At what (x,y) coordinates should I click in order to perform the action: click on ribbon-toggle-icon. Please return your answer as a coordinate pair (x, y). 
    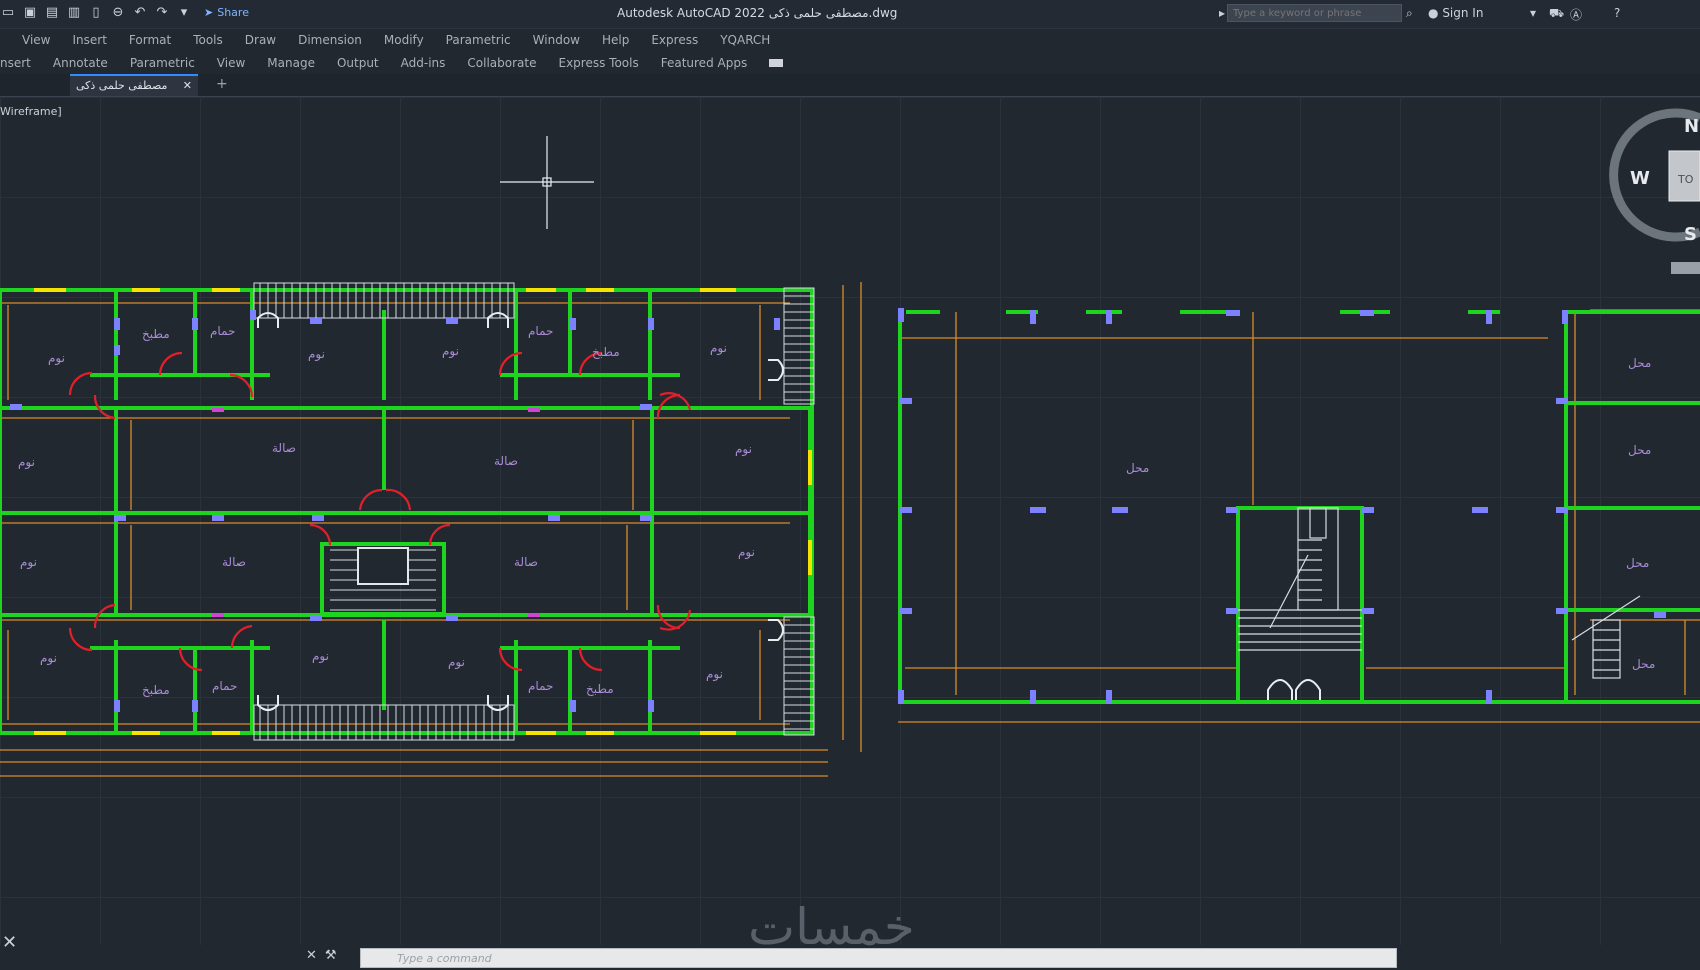
    Looking at the image, I should click on (776, 63).